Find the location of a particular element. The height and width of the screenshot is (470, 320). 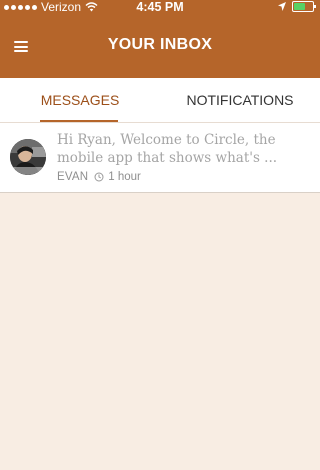

tab-notifications: NOTIFICATIONS is located at coordinates (240, 100).